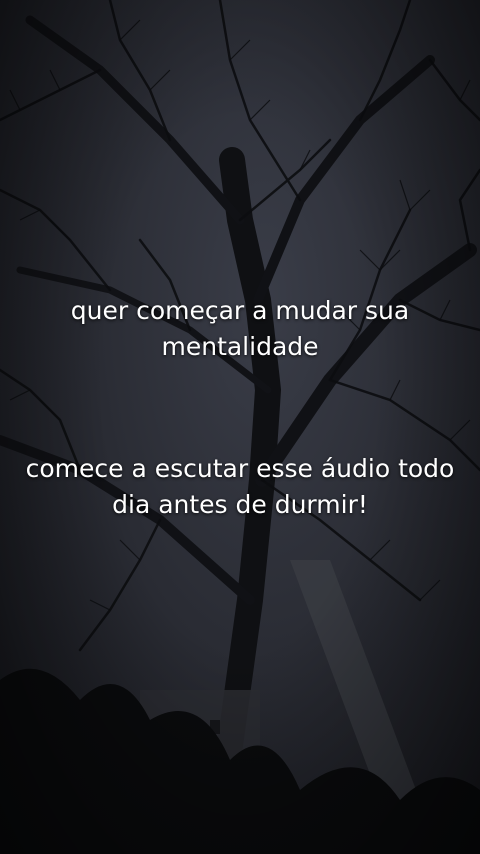 Image resolution: width=480 pixels, height=854 pixels. I want to click on caption-line: comece a escutar esse áudio todo, so click(240, 468).